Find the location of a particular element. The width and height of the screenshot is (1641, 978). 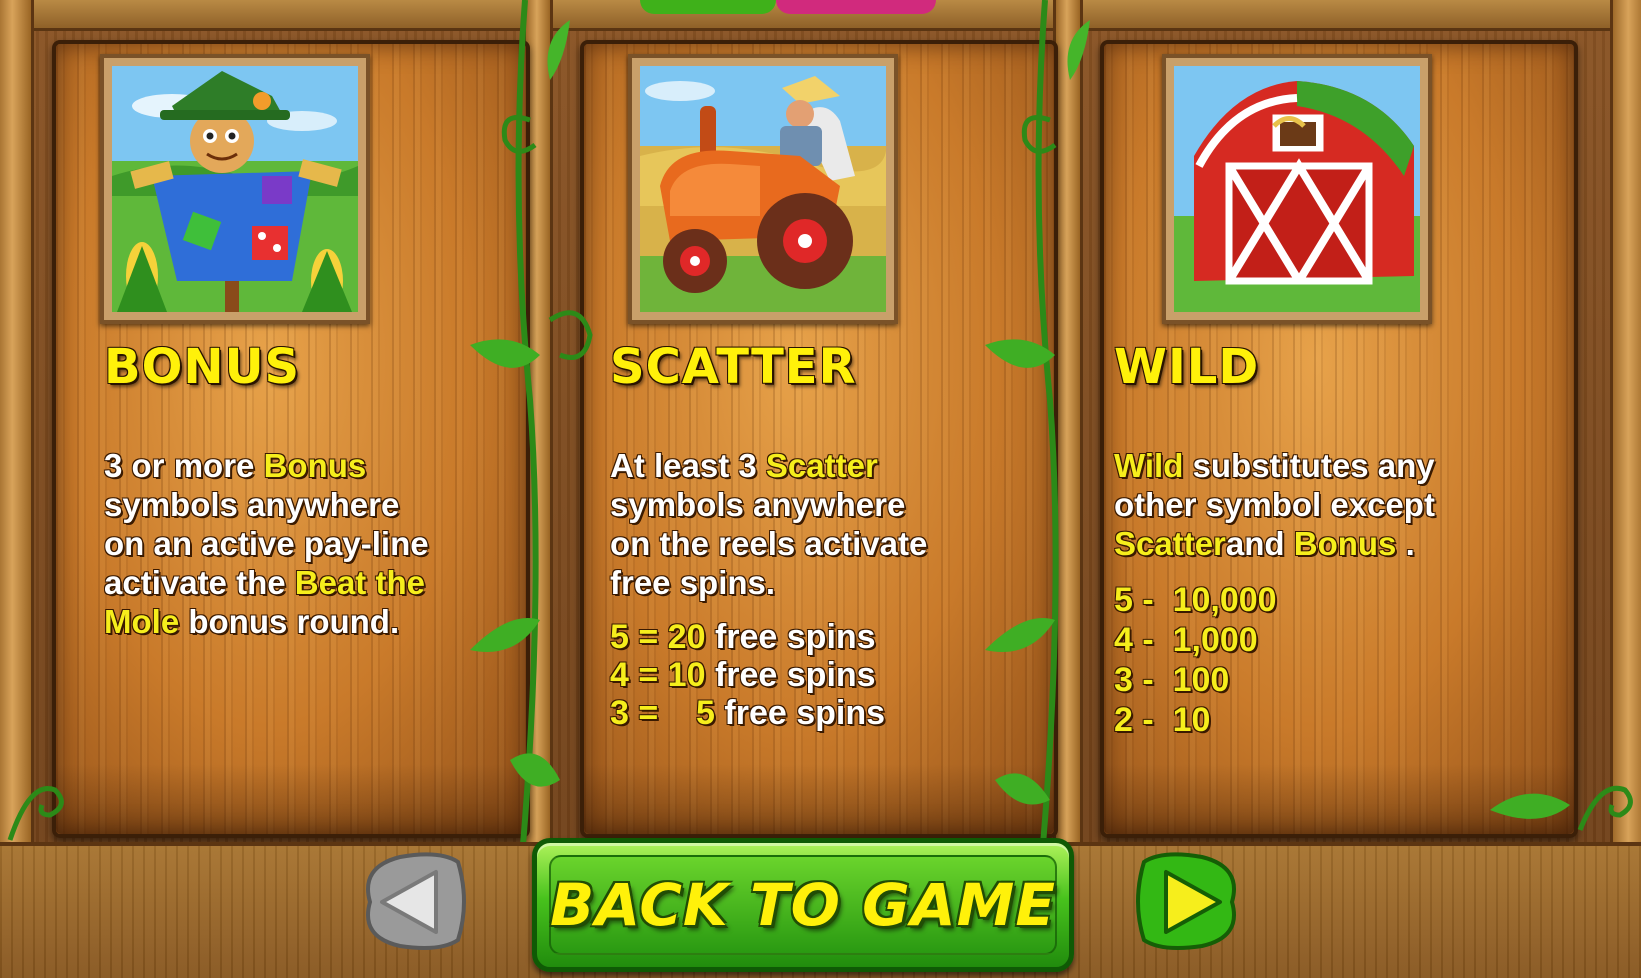

wild-title: WILD is located at coordinates (1187, 367).